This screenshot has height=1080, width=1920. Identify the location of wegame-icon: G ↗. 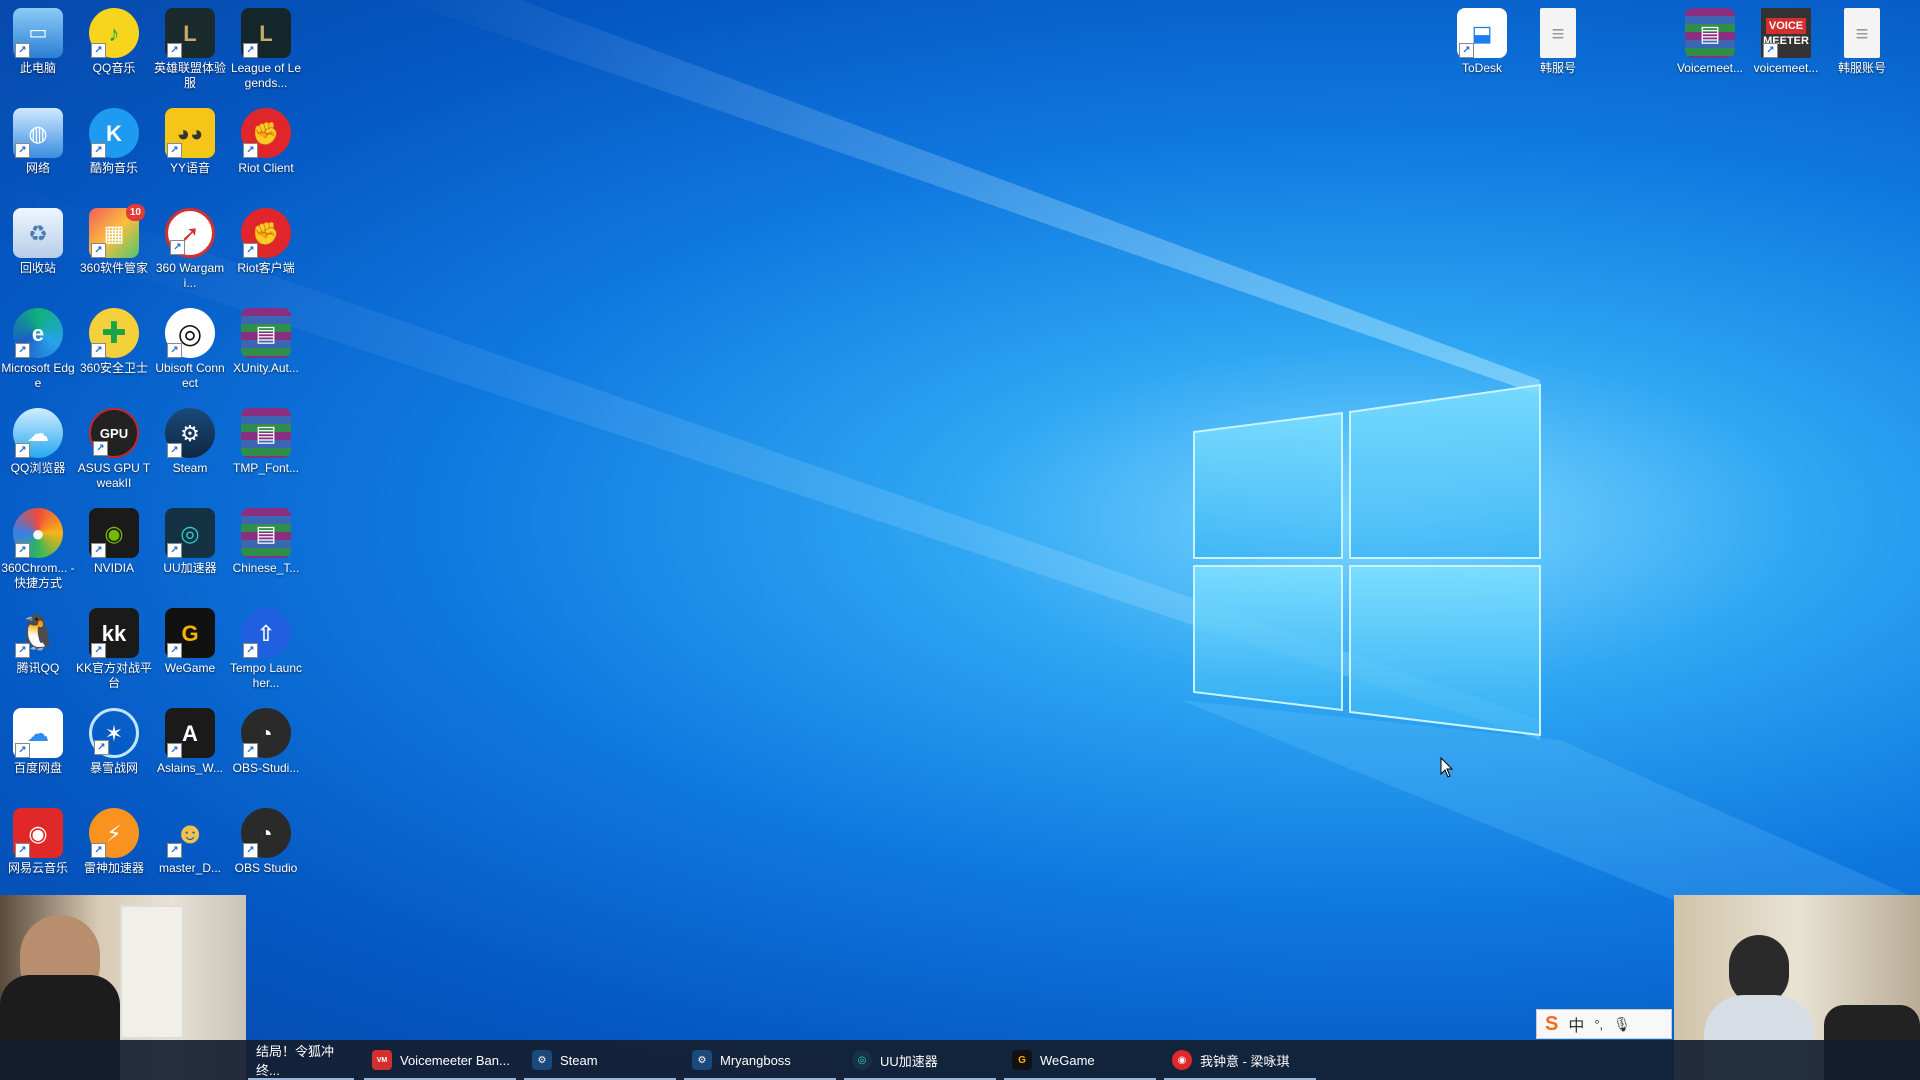
(190, 633).